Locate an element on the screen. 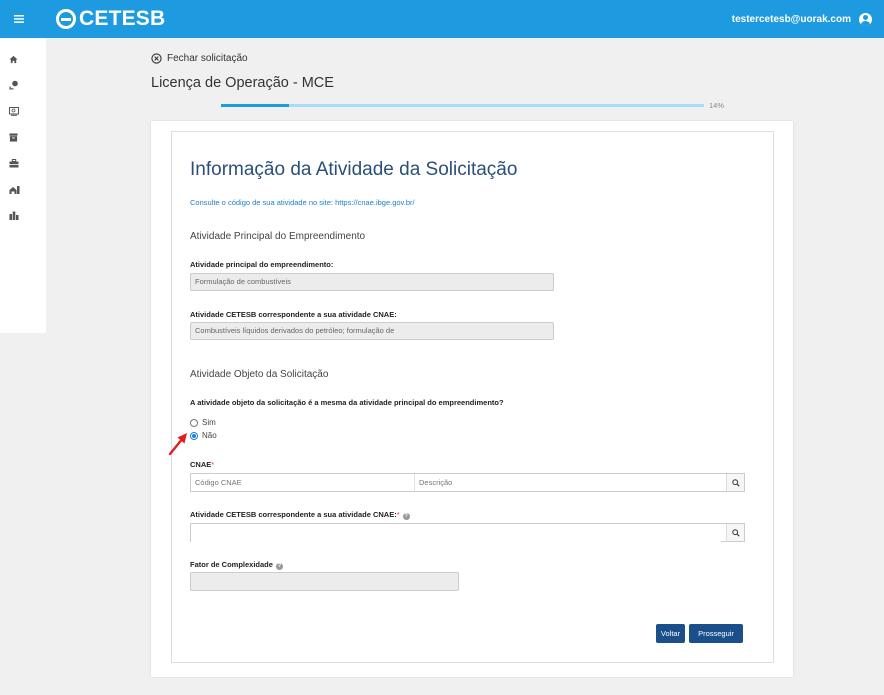  menu-button is located at coordinates (19, 19).